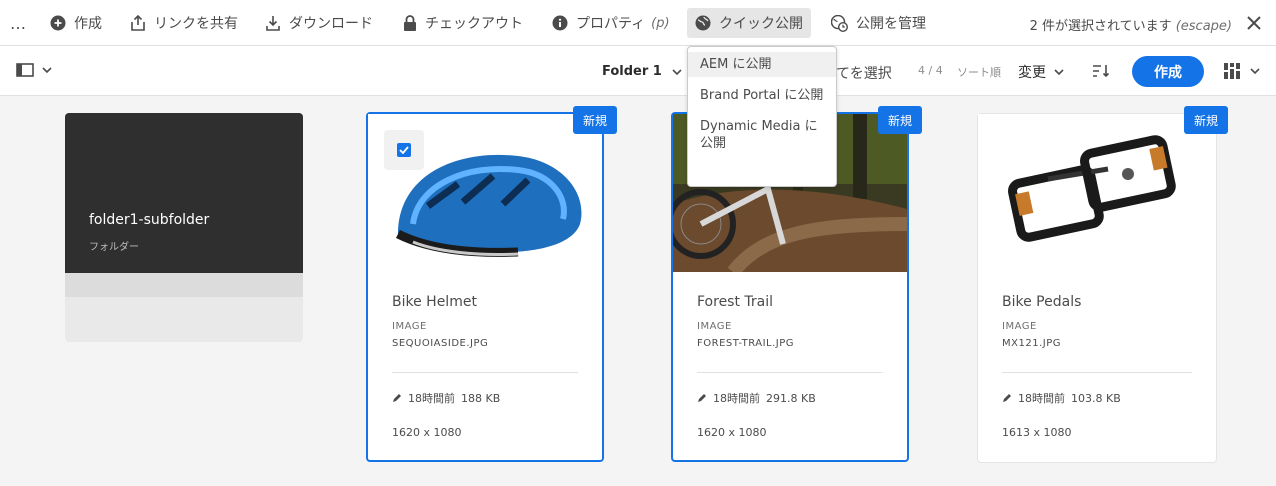 The image size is (1276, 486). I want to click on content-toolbar: Folder 1 てを選択 4 / 4 ソート順 変更 作成, so click(638, 71).